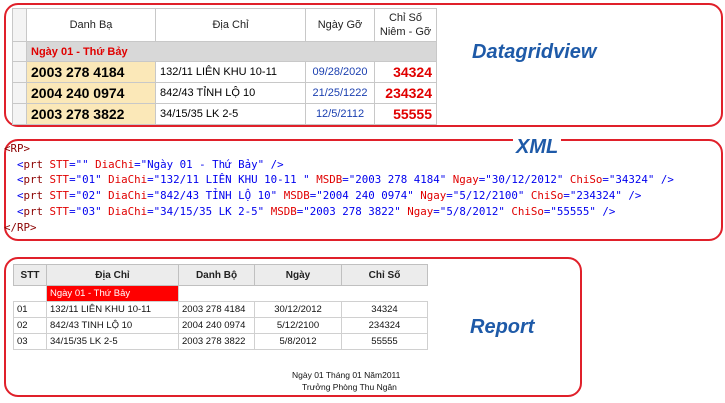 The height and width of the screenshot is (403, 725). What do you see at coordinates (112, 293) in the screenshot?
I see `report-group-label: Ngày 01 - Thứ Bảy` at bounding box center [112, 293].